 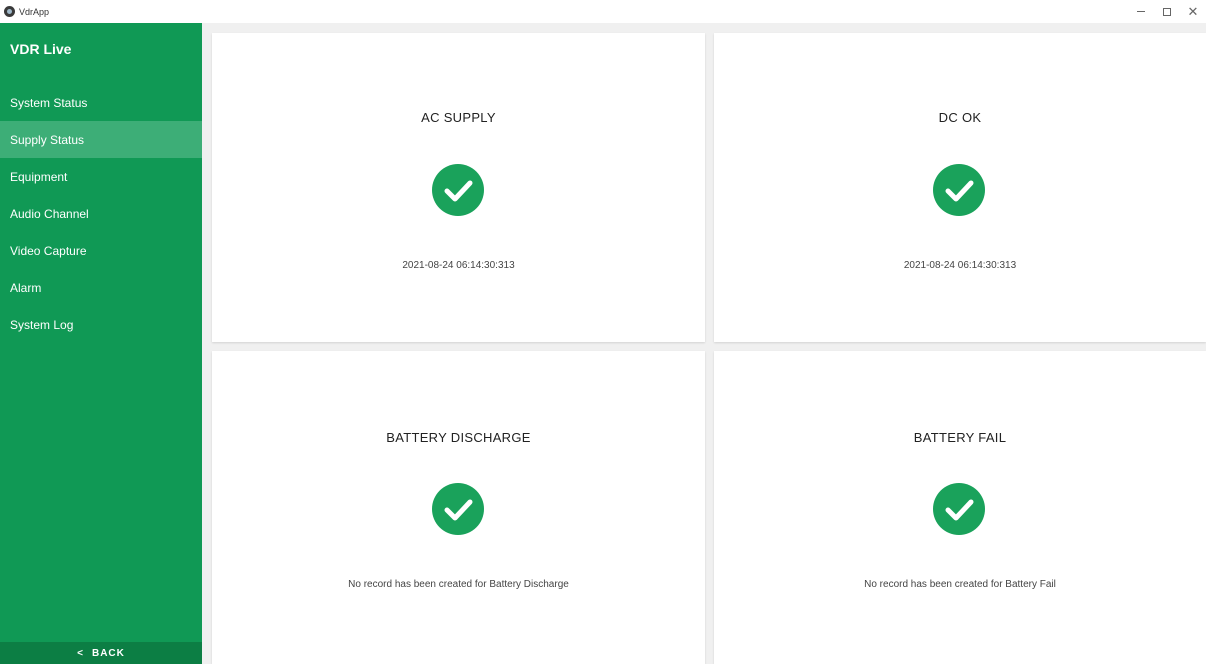 I want to click on chevron-left-icon: <, so click(x=80, y=653).